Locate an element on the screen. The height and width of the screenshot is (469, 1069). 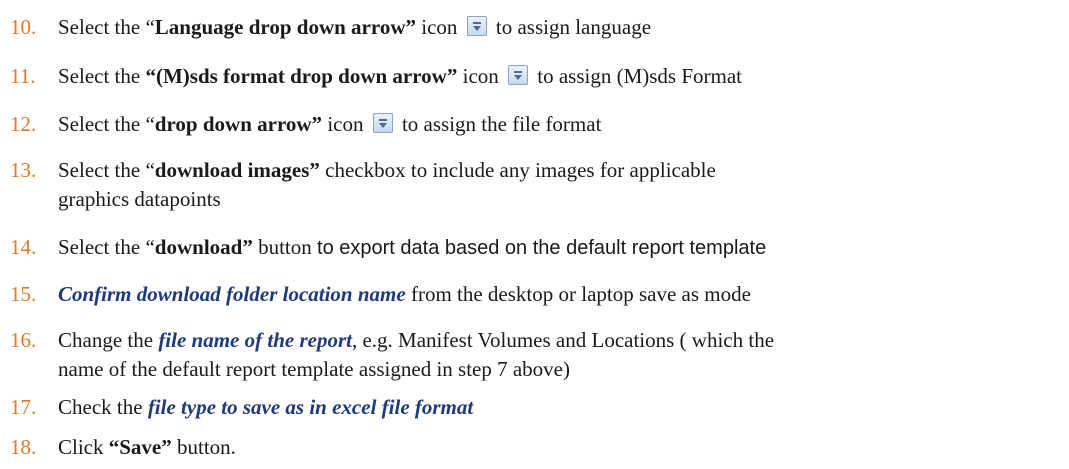
step-number: 17. is located at coordinates (23, 407).